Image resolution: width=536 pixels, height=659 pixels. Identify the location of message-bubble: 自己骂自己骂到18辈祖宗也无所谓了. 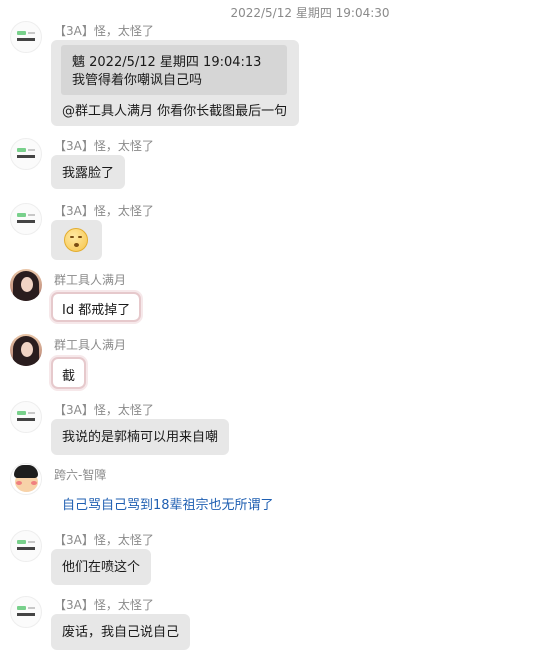
(168, 503).